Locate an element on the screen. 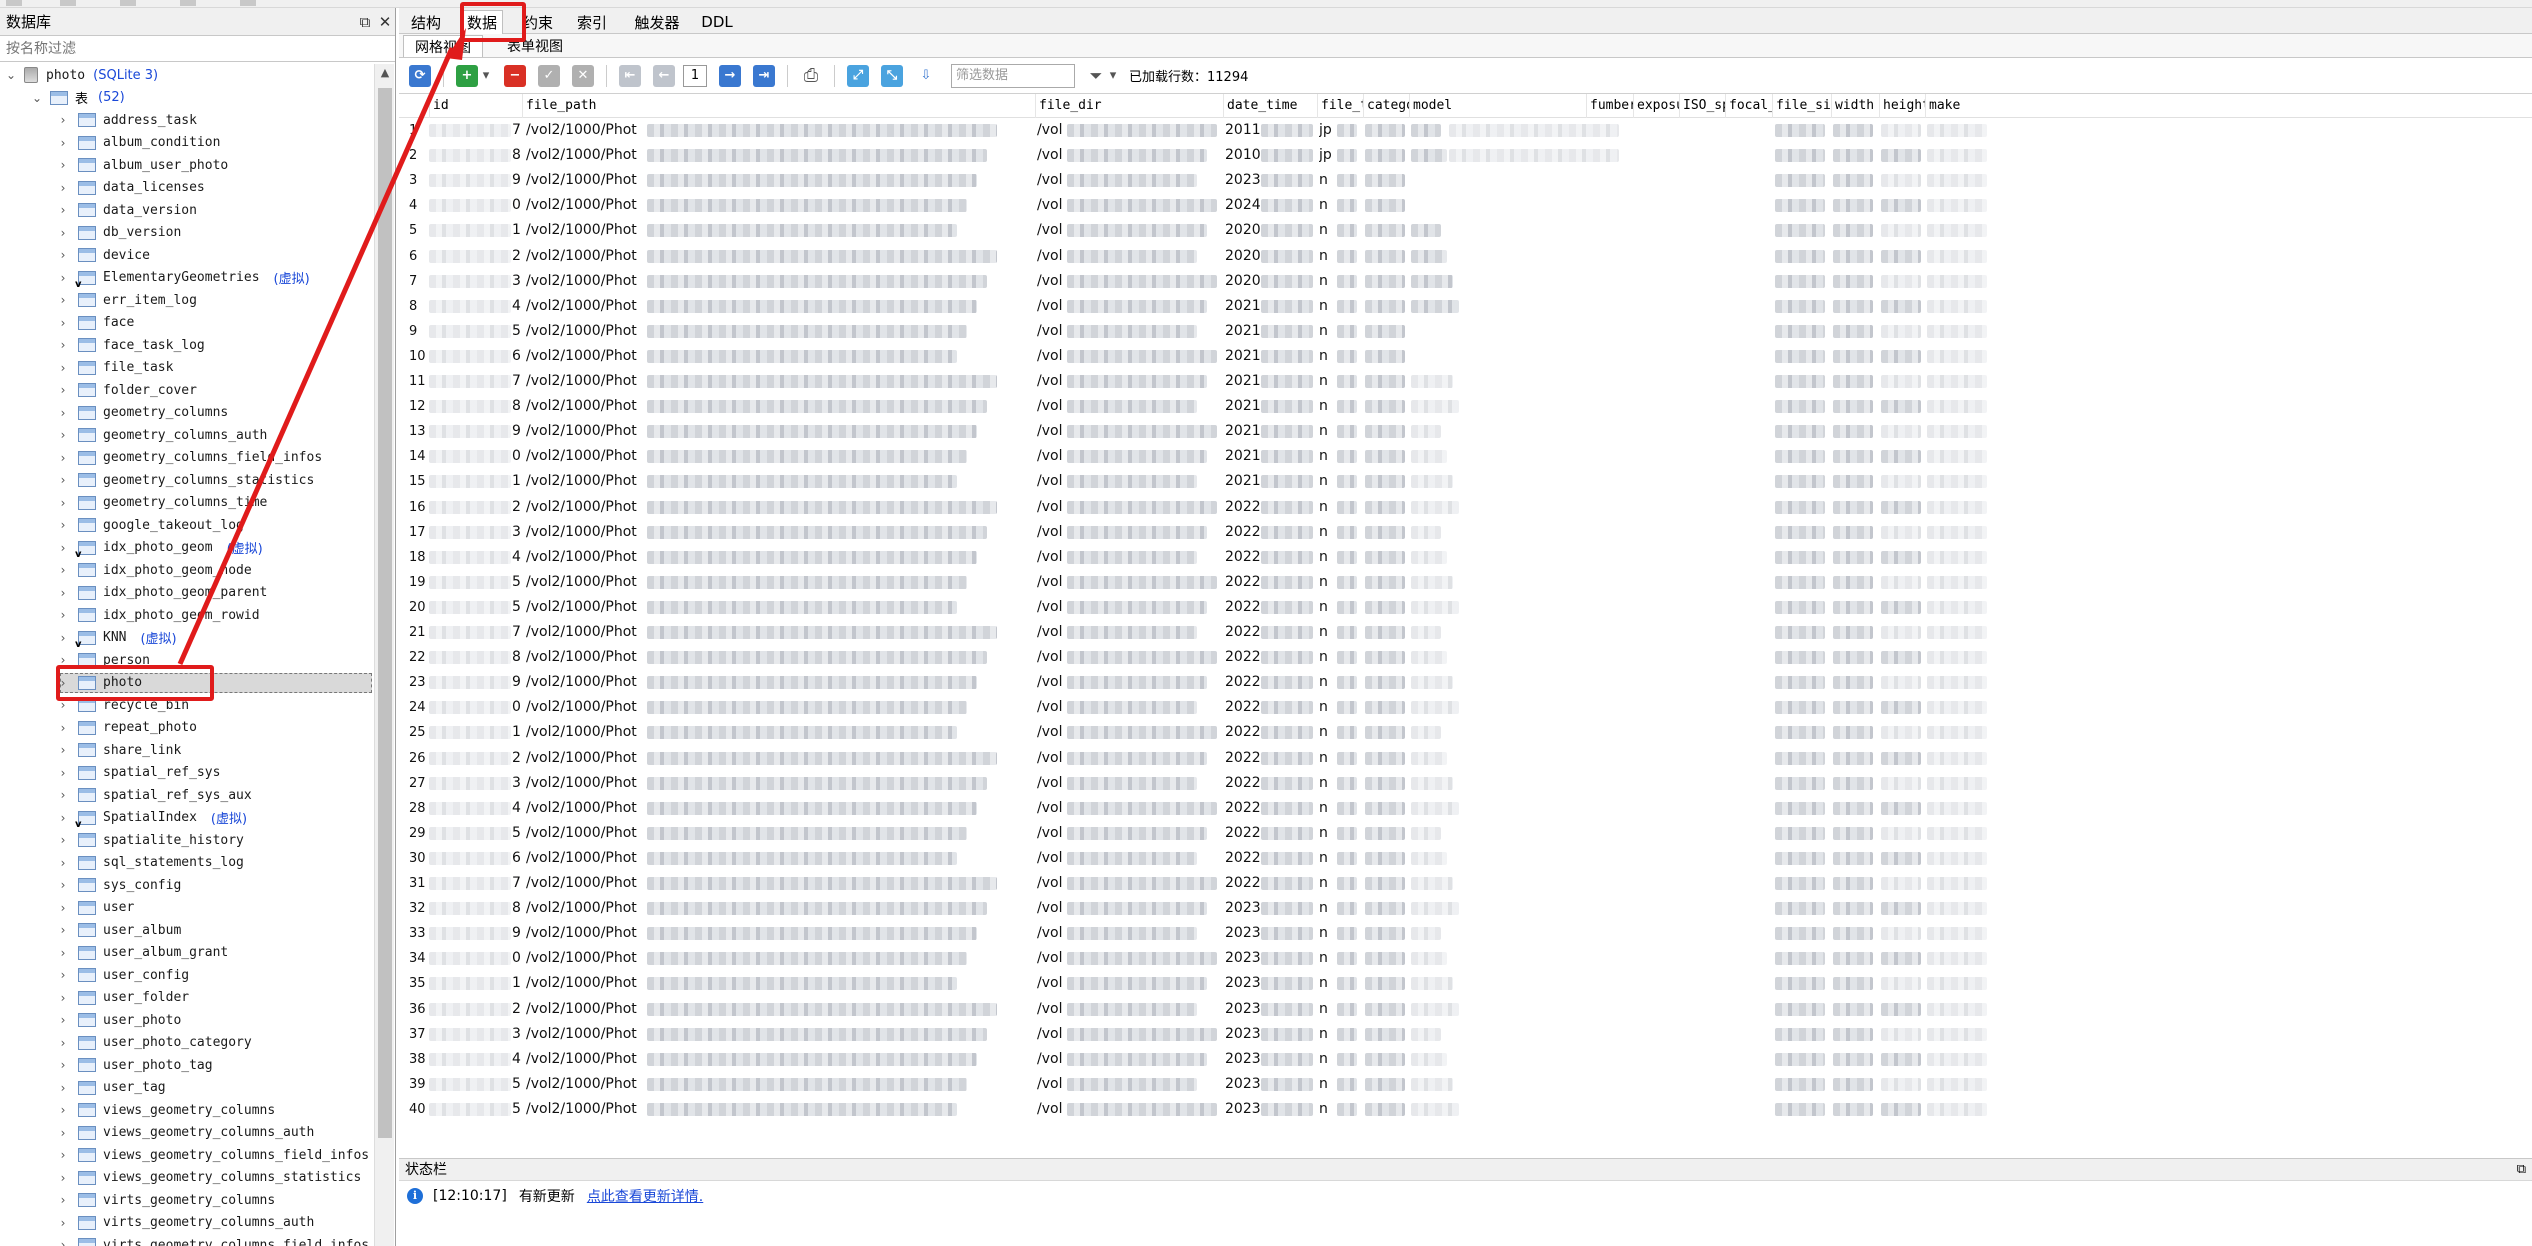 Image resolution: width=2532 pixels, height=1246 pixels. table-row: 37 3/vol2/1000/Phot/vol 2023 n is located at coordinates (1465, 1034).